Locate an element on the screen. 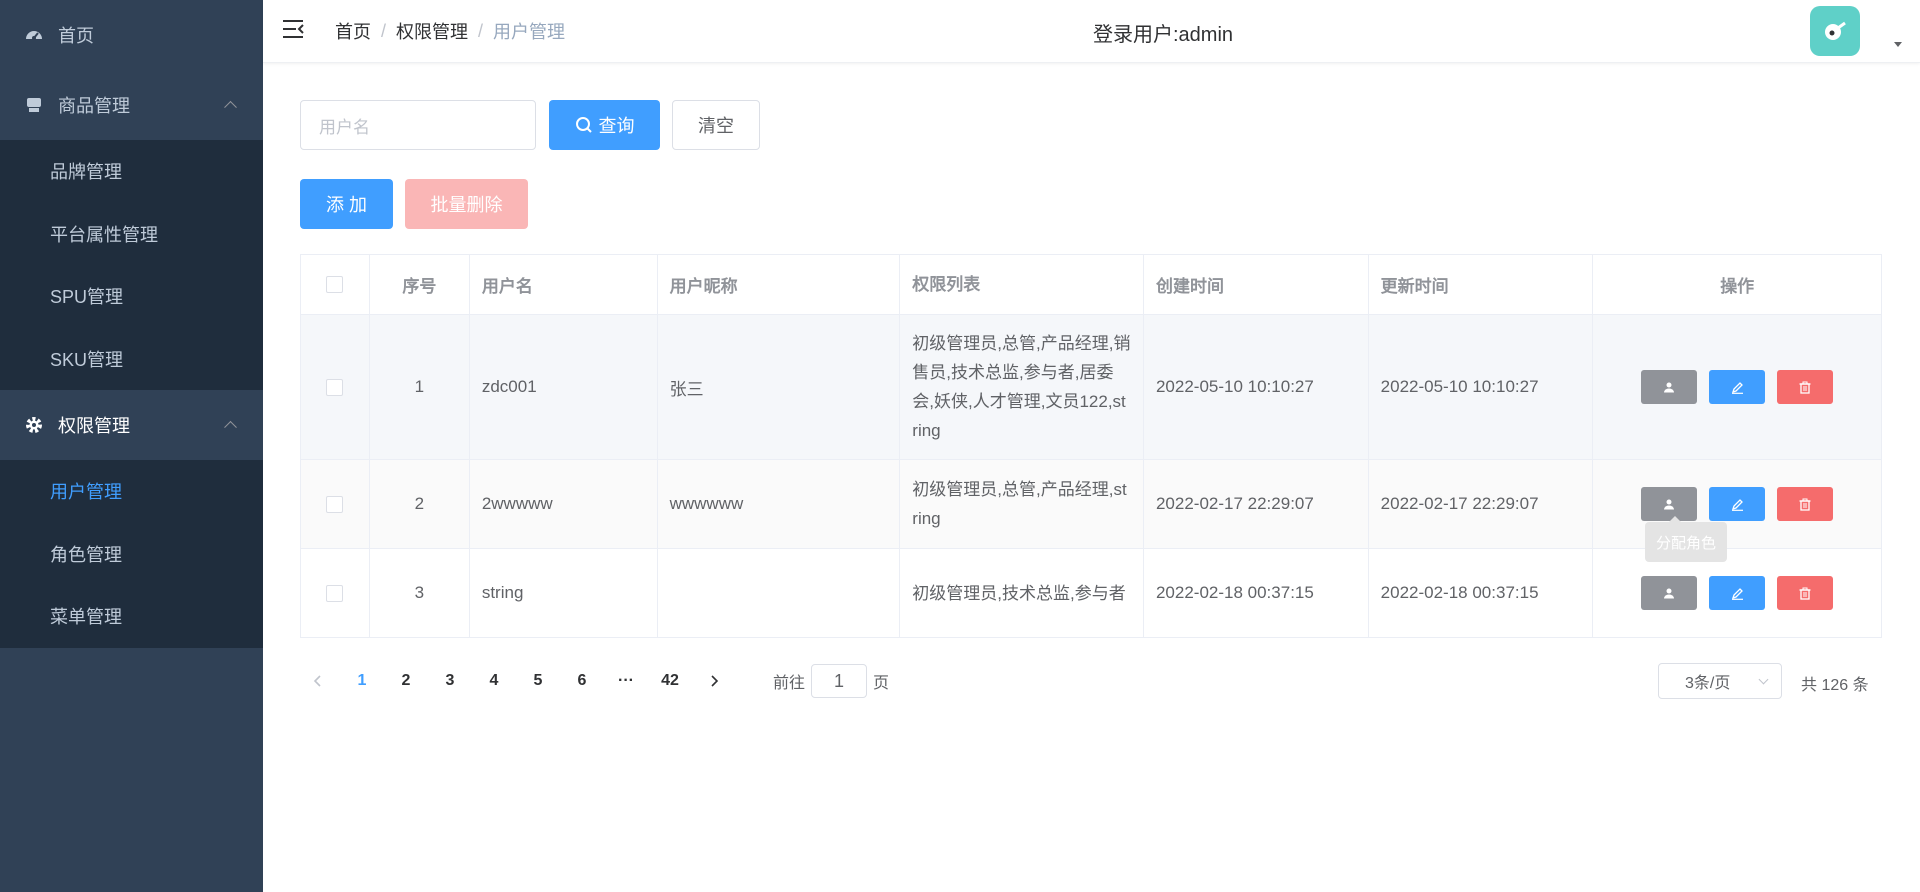 The width and height of the screenshot is (1920, 892). page-42: 42 is located at coordinates (670, 681).